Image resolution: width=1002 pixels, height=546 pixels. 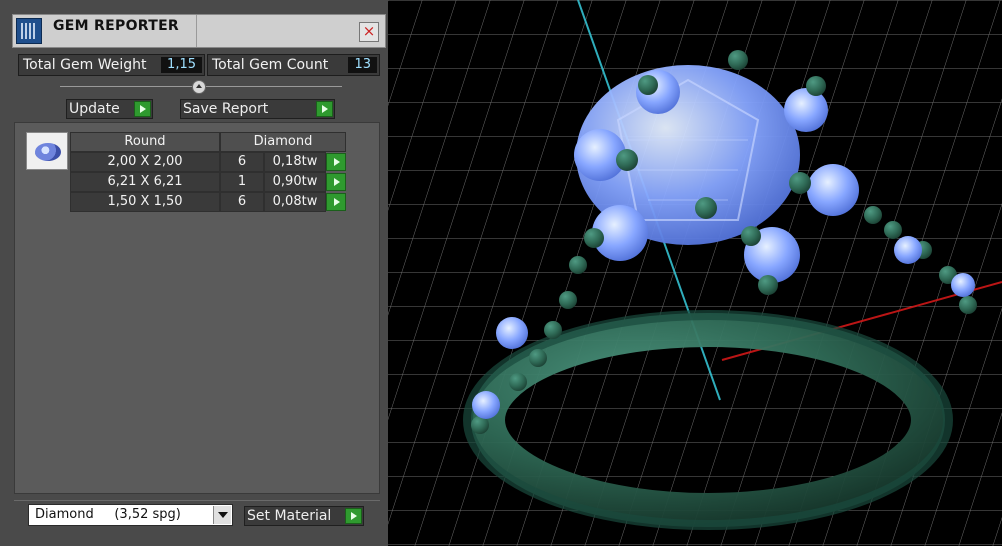 I want to click on gem-count: 1, so click(x=242, y=182).